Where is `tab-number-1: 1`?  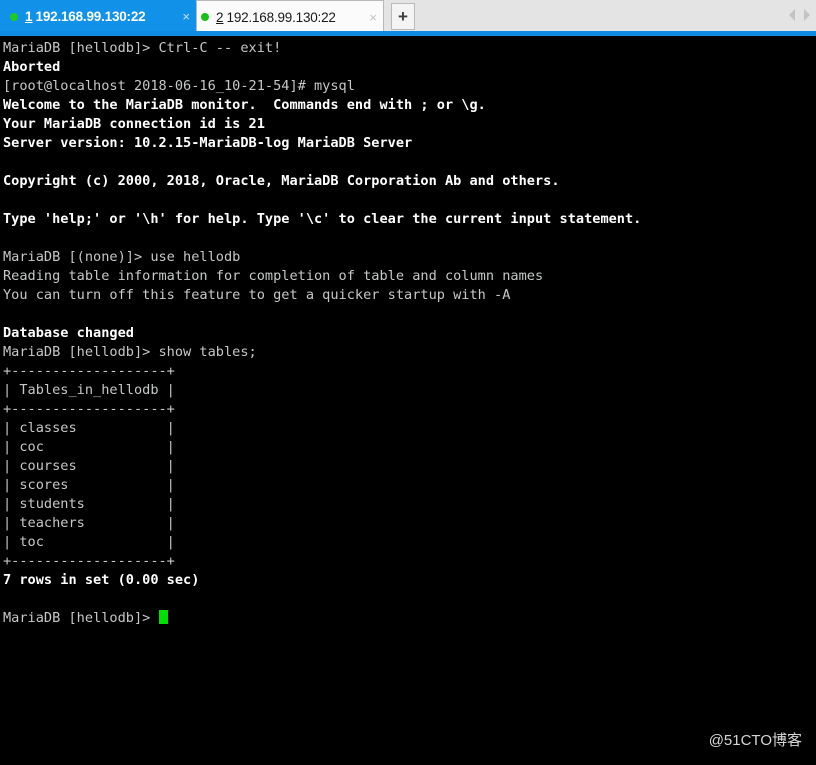
tab-number-1: 1 is located at coordinates (29, 16).